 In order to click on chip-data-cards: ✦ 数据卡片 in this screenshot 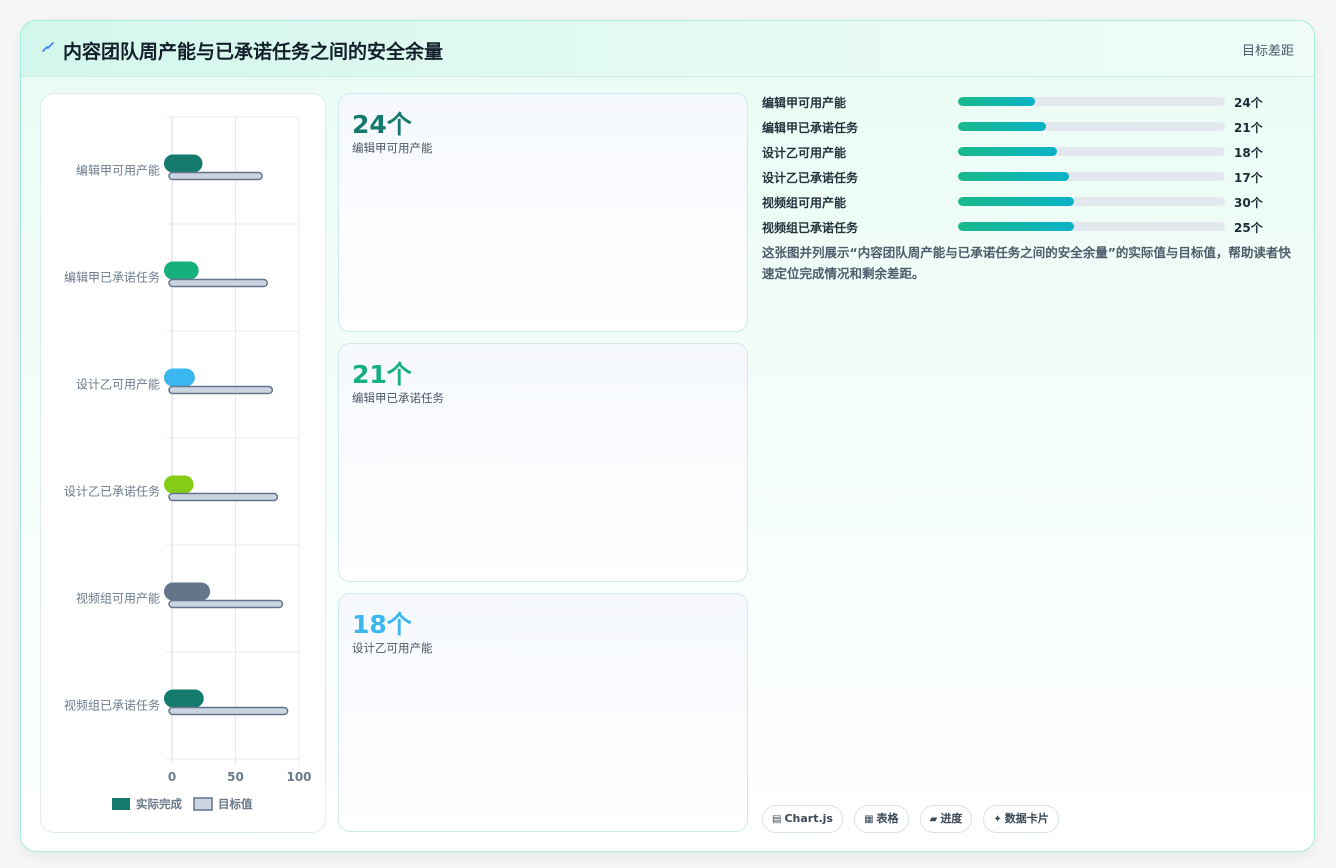, I will do `click(1021, 819)`.